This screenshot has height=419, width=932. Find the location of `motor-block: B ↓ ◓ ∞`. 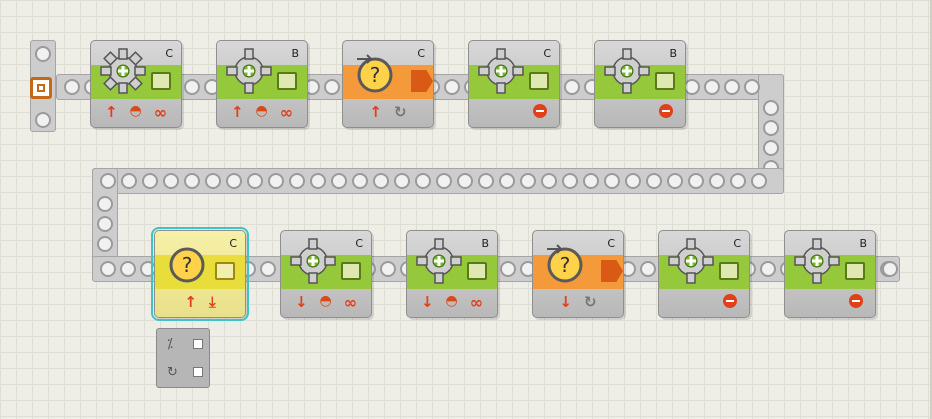

motor-block: B ↓ ◓ ∞ is located at coordinates (452, 274).